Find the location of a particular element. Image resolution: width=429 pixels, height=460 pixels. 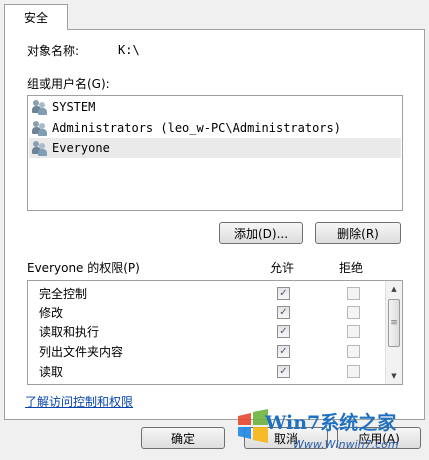

permission-name: 修改 is located at coordinates (51, 312).